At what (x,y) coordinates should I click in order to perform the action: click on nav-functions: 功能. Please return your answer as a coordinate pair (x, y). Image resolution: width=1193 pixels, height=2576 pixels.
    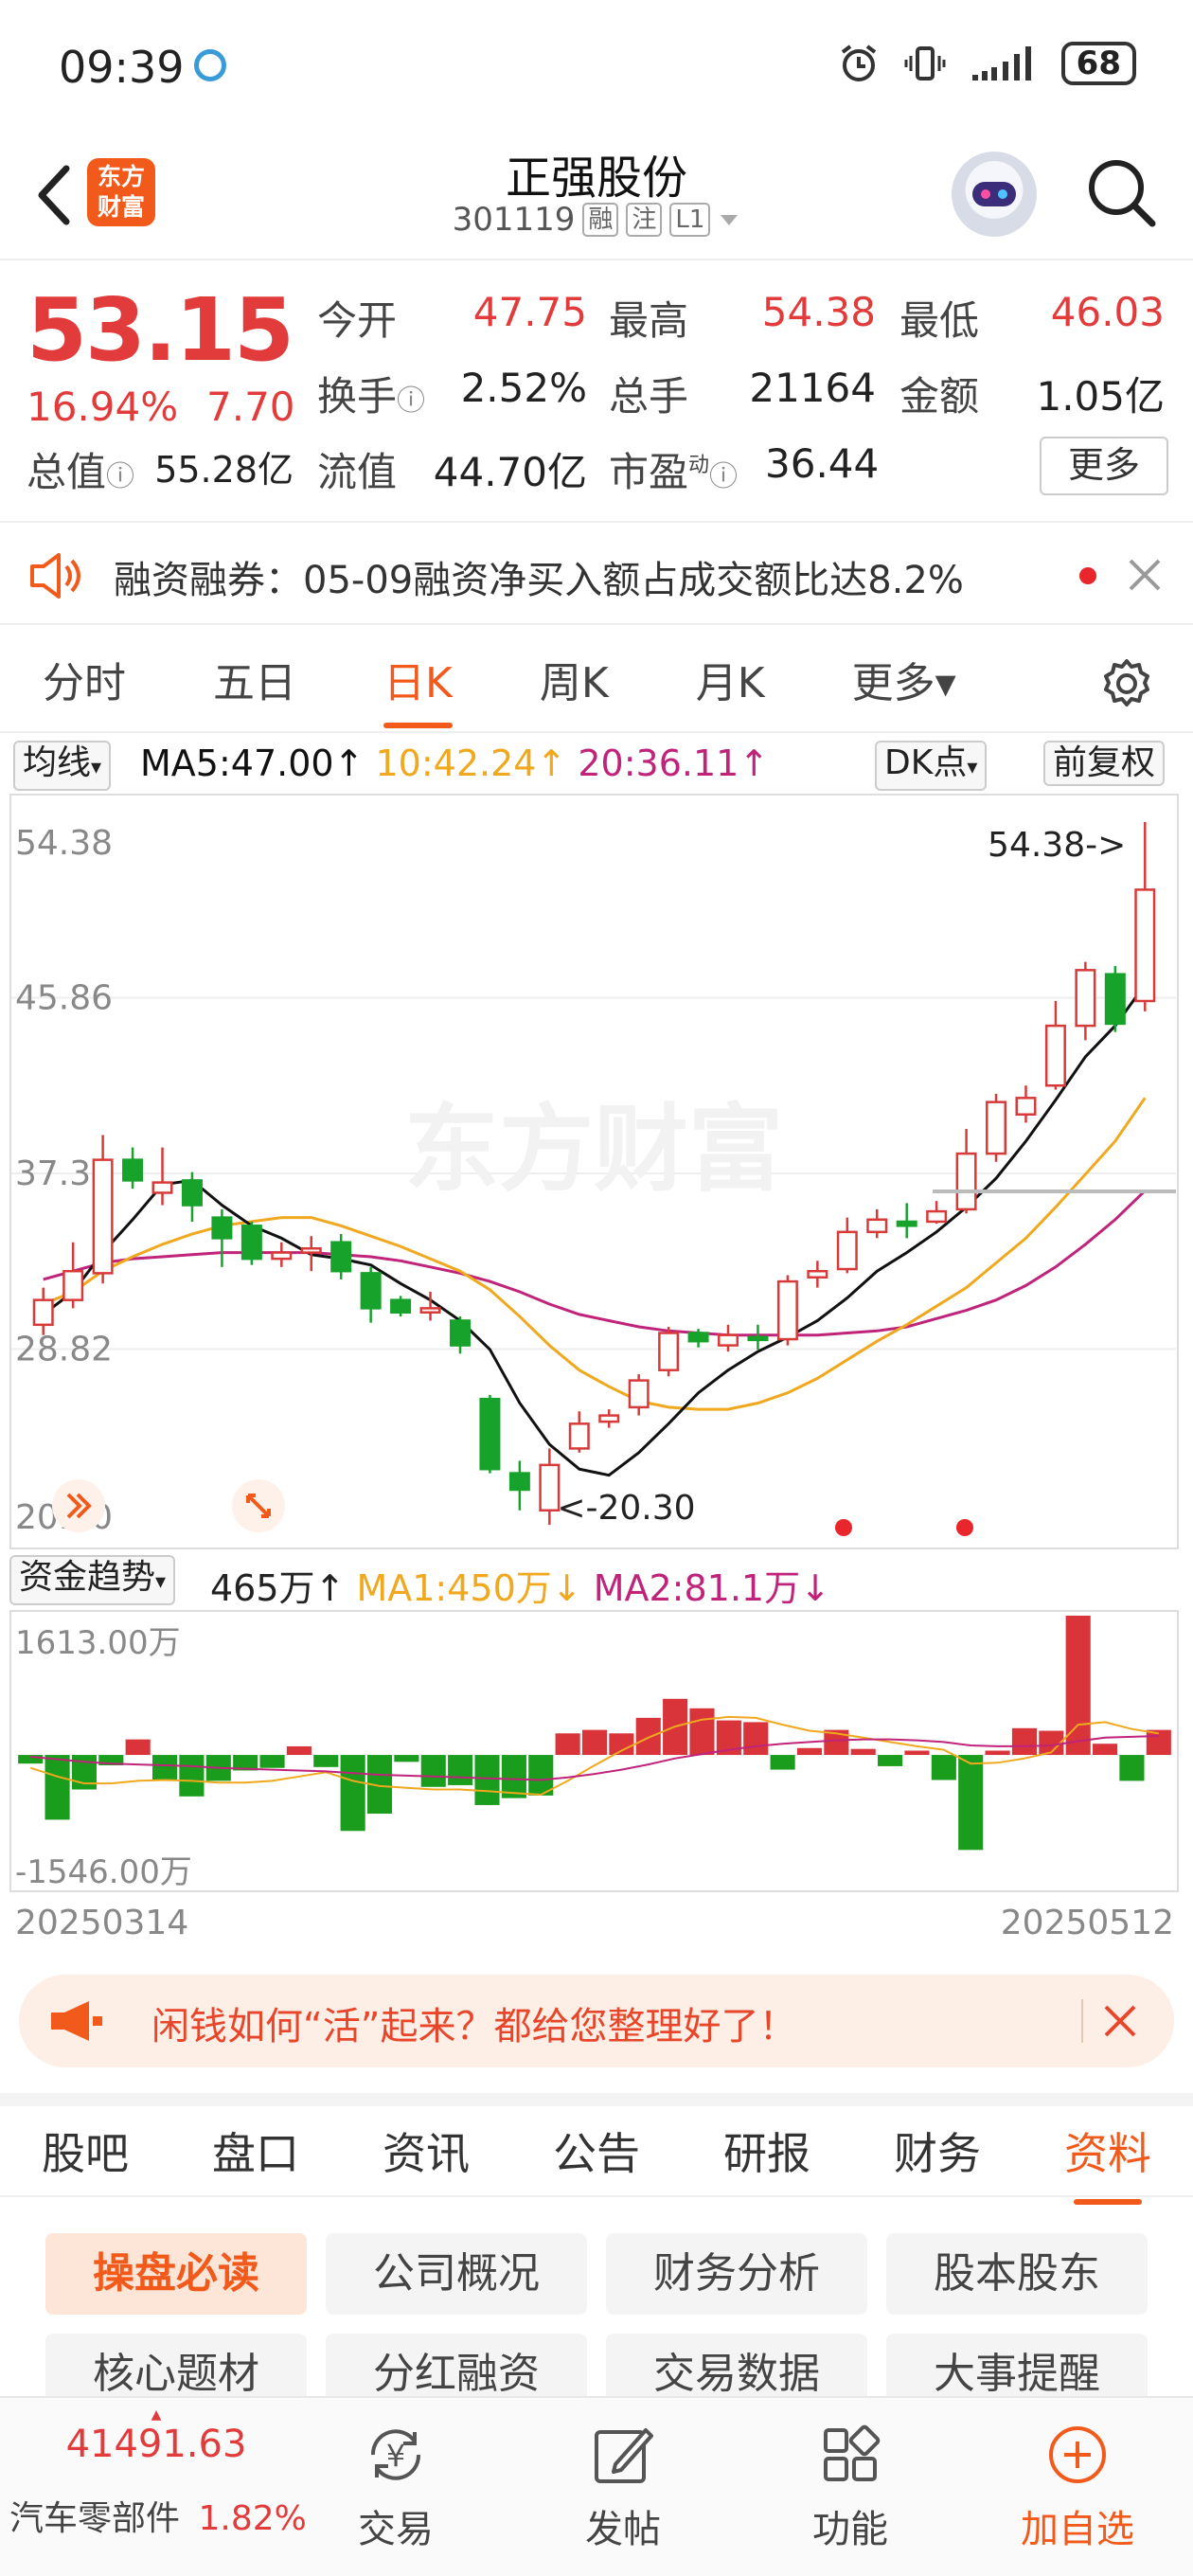
    Looking at the image, I should click on (850, 2485).